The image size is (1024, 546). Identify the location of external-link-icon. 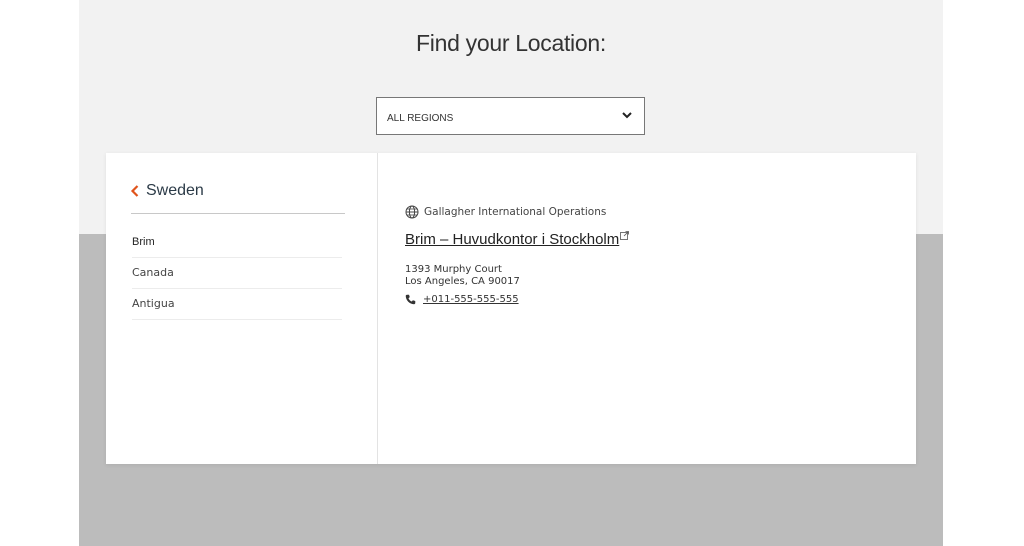
(625, 235).